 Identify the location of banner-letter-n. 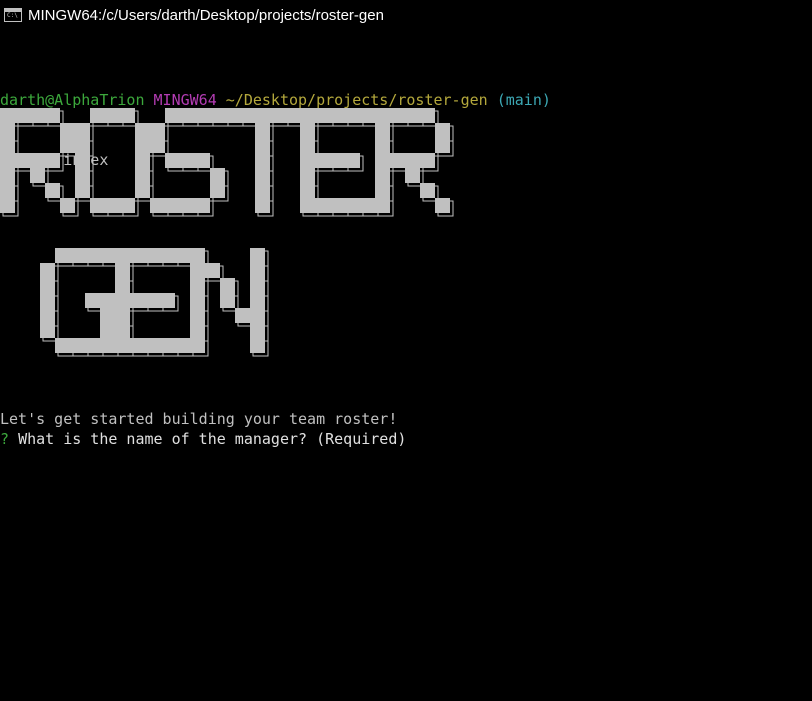
(229, 302).